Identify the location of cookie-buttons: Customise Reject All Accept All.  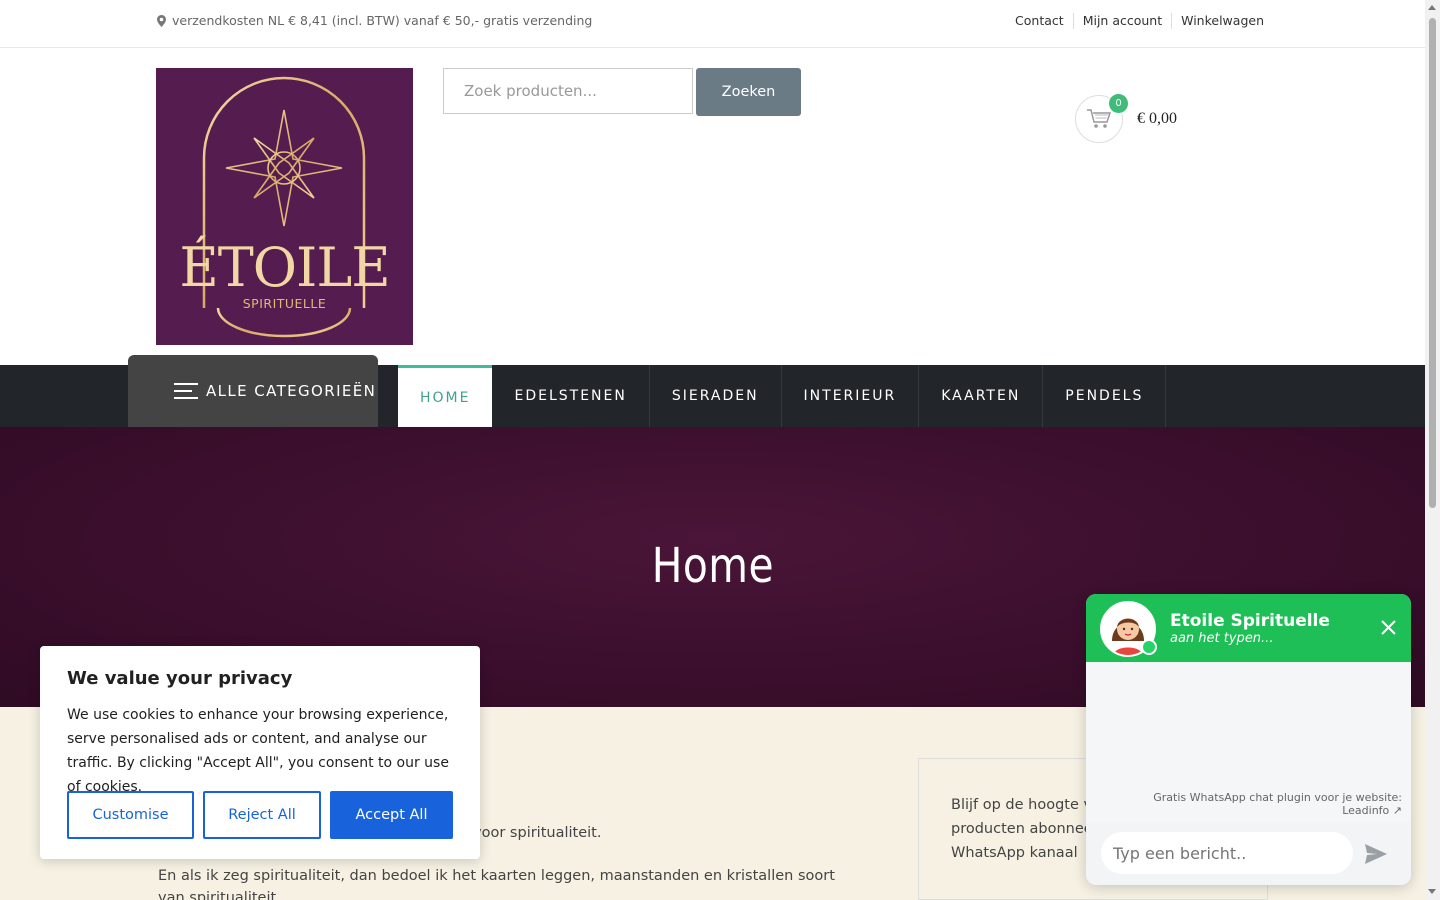
(260, 815).